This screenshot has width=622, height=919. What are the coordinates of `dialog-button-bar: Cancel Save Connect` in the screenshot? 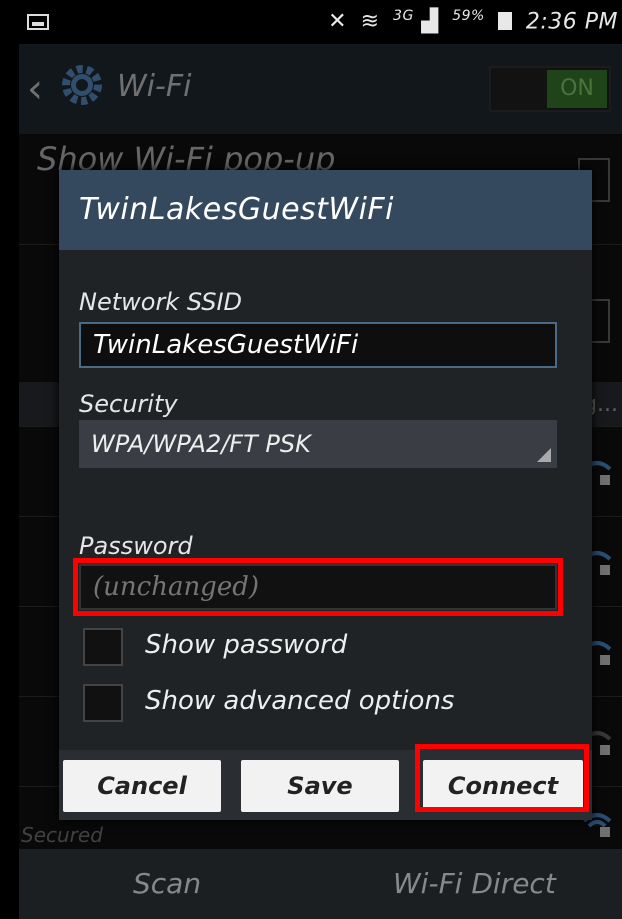 It's located at (325, 785).